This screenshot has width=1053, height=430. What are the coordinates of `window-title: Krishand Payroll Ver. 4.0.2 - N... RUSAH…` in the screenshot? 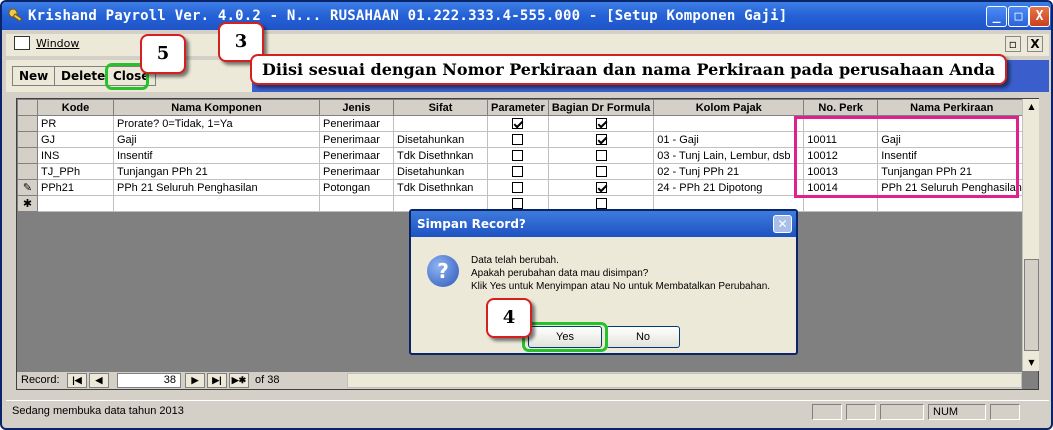 It's located at (408, 16).